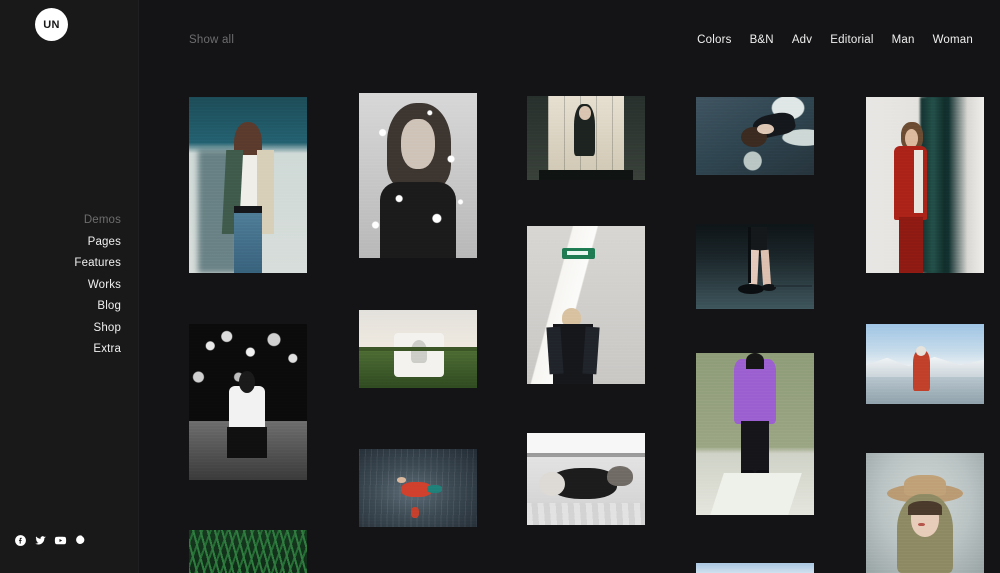  Describe the element at coordinates (107, 350) in the screenshot. I see `sidebar-item-extra: Extra` at that location.